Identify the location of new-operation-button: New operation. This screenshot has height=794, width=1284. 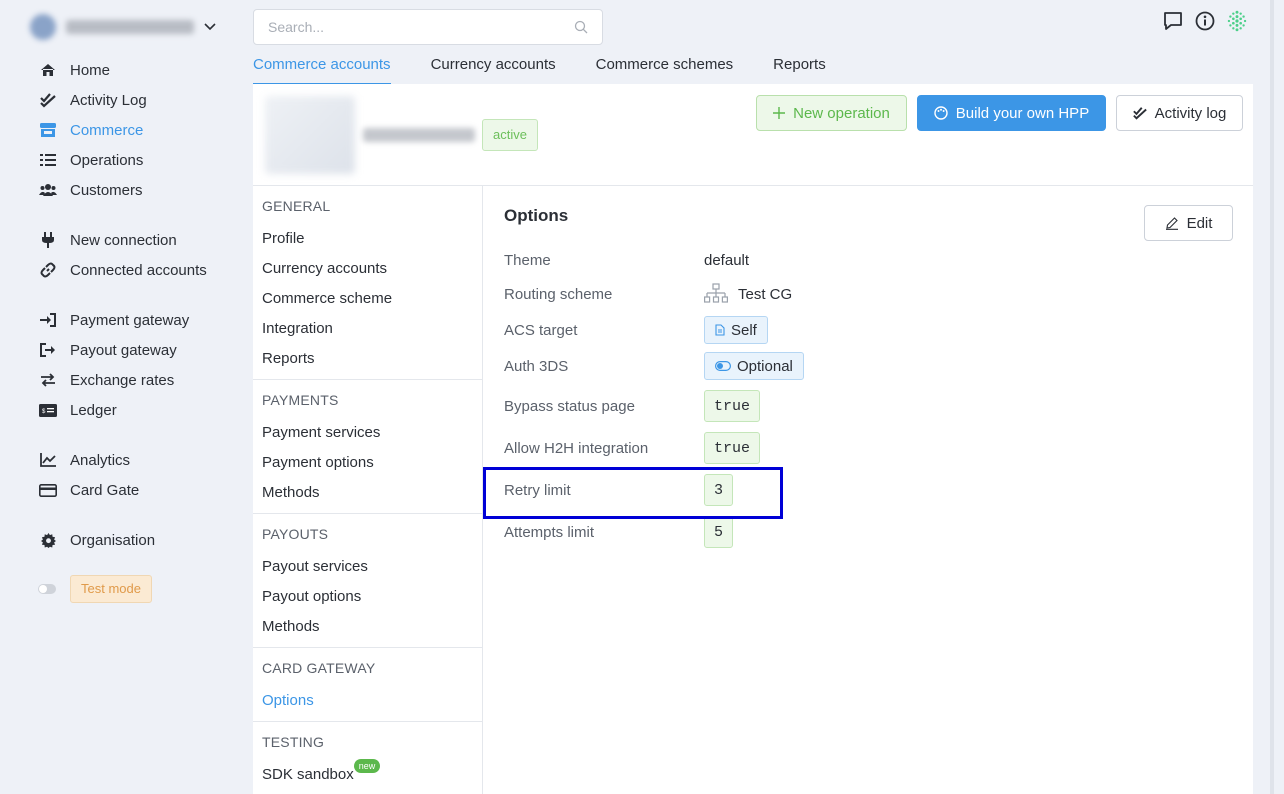
(831, 113).